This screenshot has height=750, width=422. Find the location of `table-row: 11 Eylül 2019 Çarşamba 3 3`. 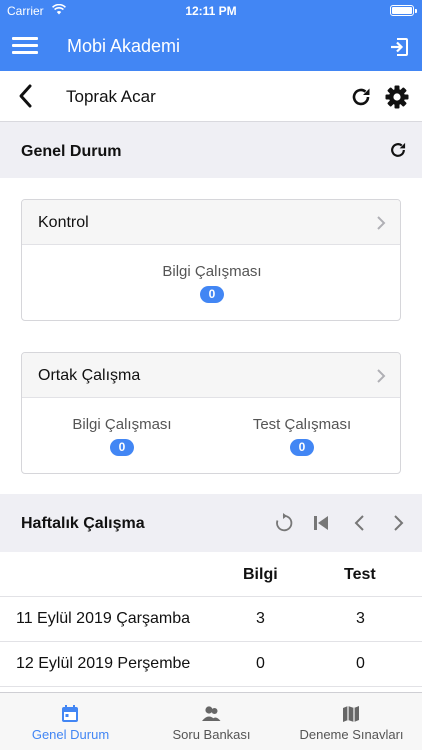

table-row: 11 Eylül 2019 Çarşamba 3 3 is located at coordinates (211, 619).